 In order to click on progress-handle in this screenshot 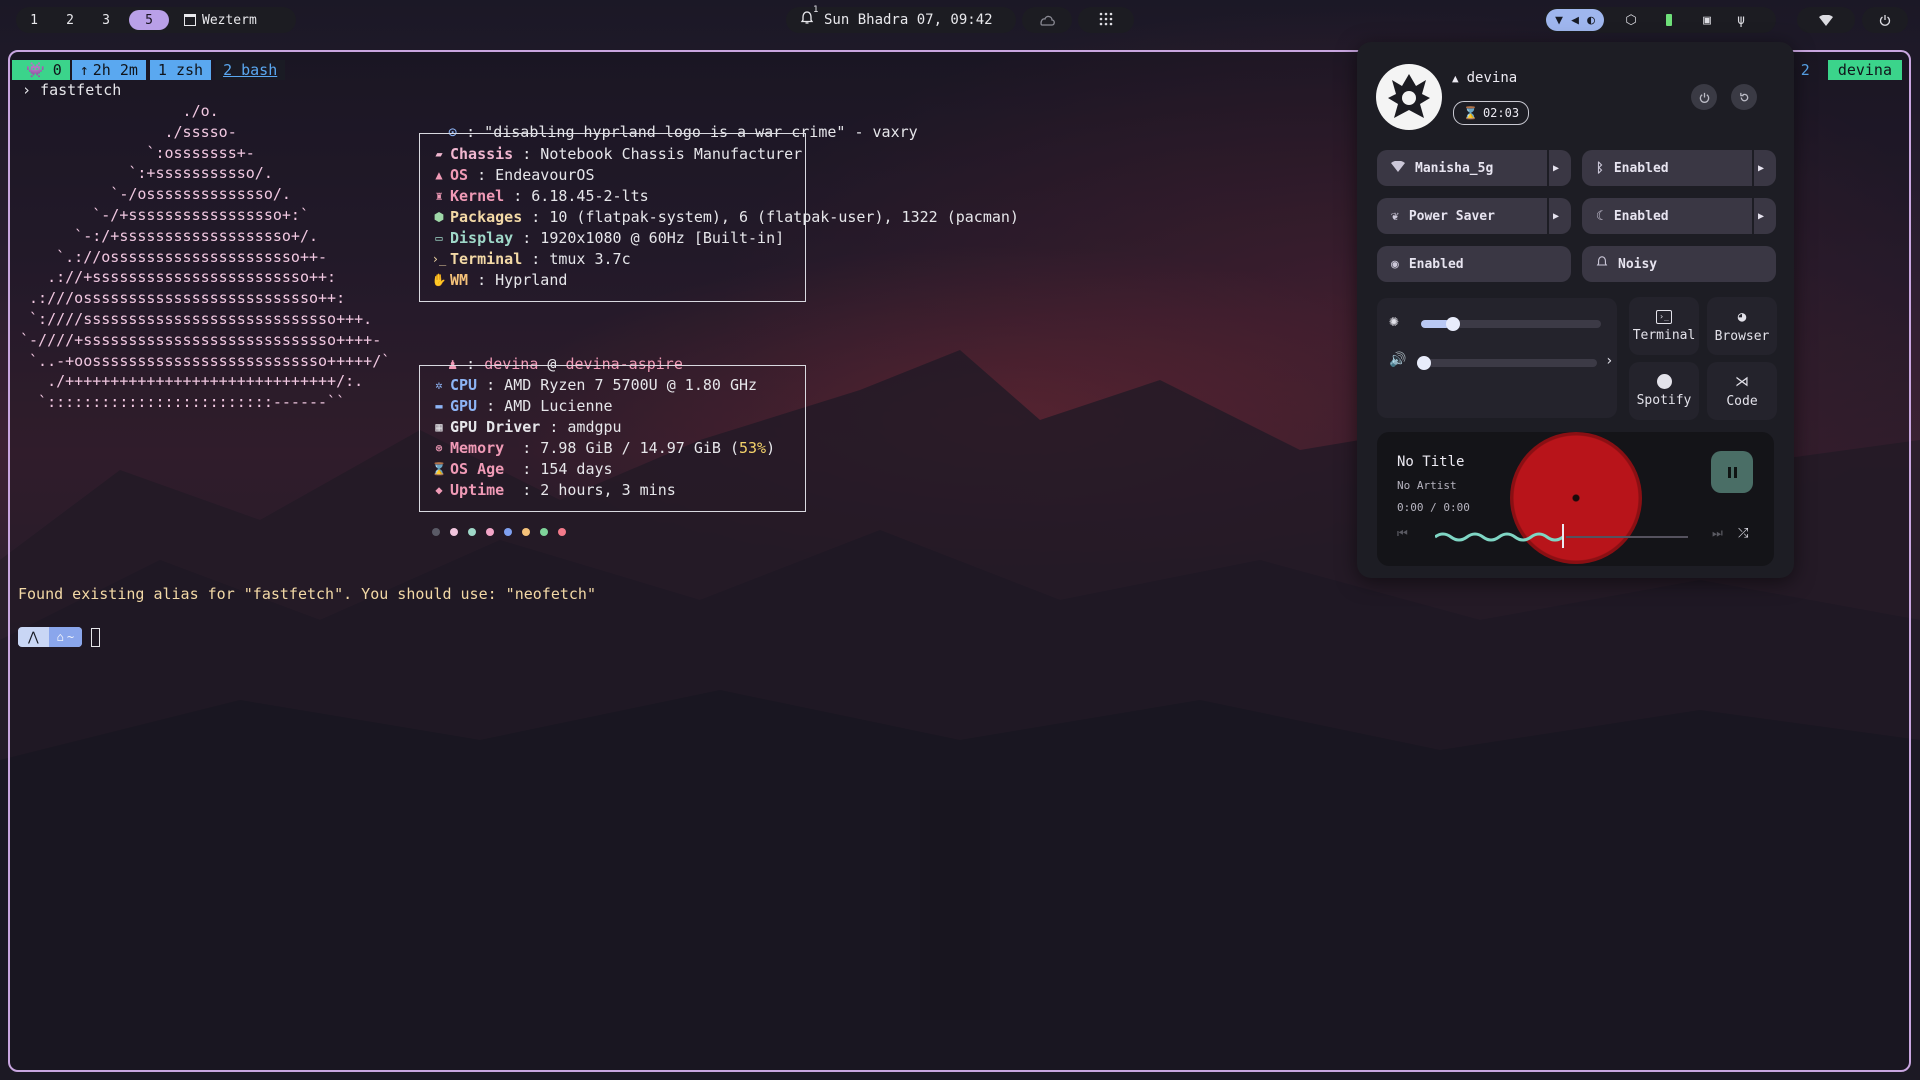, I will do `click(1563, 536)`.